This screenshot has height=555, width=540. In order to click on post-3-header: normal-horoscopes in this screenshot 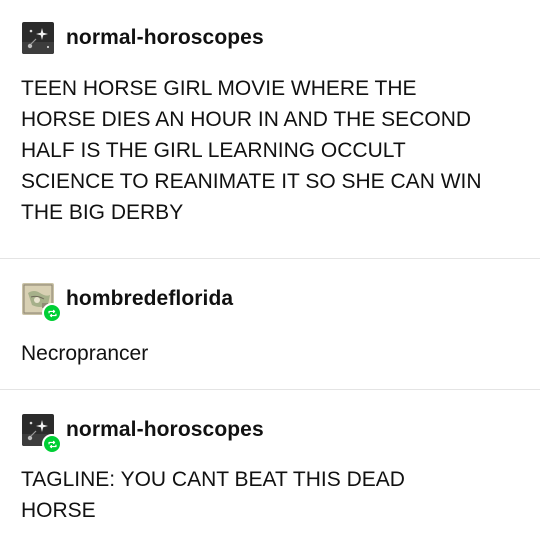, I will do `click(143, 434)`.